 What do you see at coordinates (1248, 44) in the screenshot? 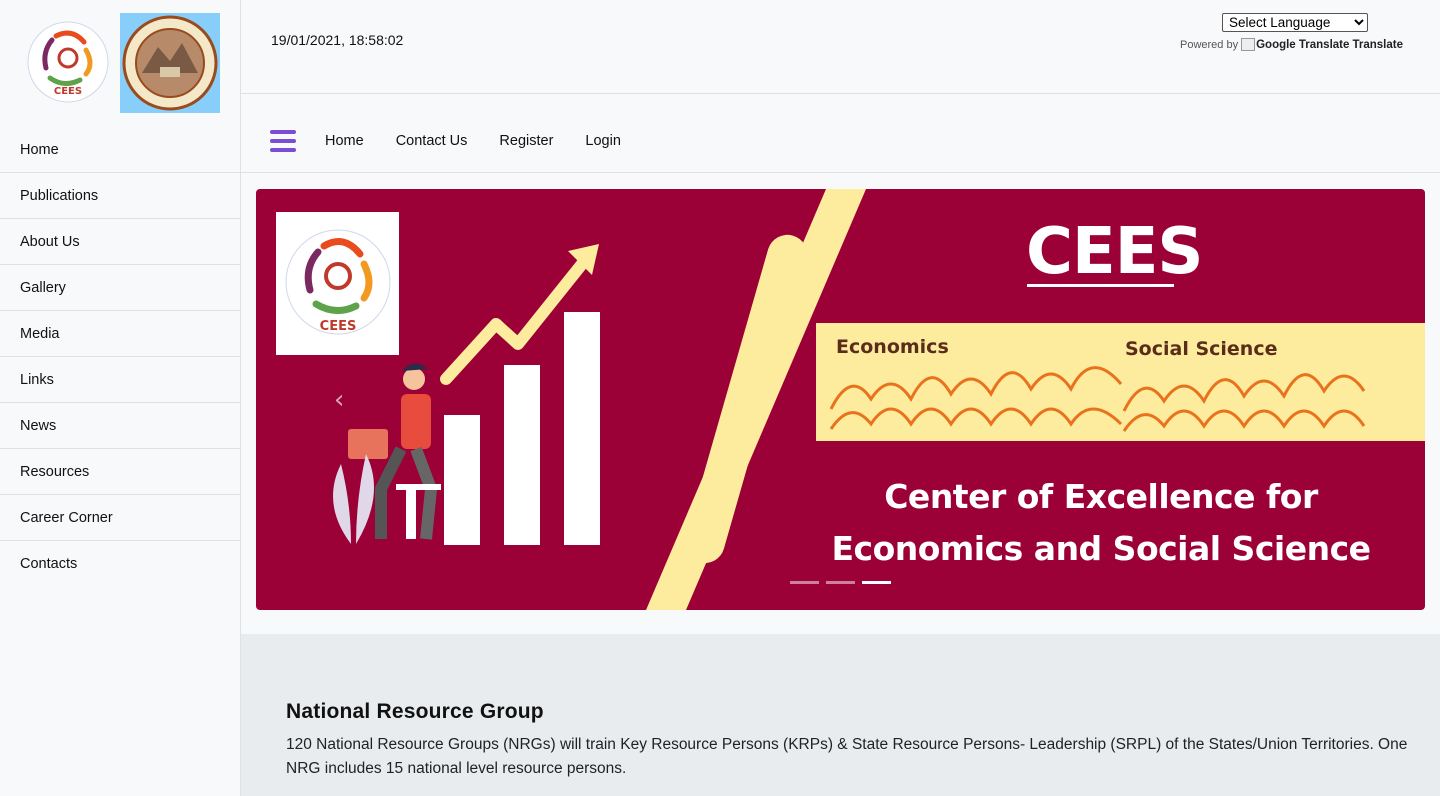
I see `google-broken-image-icon` at bounding box center [1248, 44].